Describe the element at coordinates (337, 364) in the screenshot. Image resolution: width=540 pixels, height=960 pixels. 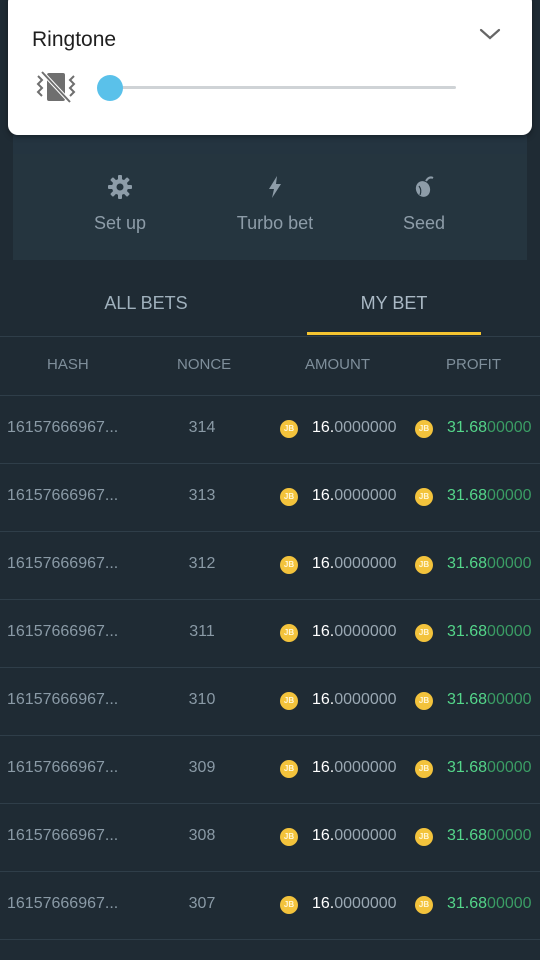
I see `header-amount: AMOUNT` at that location.